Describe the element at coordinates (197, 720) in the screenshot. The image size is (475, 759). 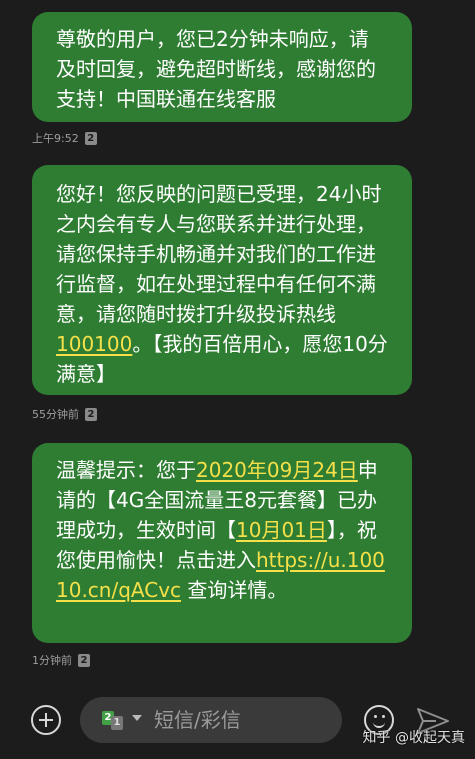
I see `message-input-placeholder: 短信/彩信` at that location.